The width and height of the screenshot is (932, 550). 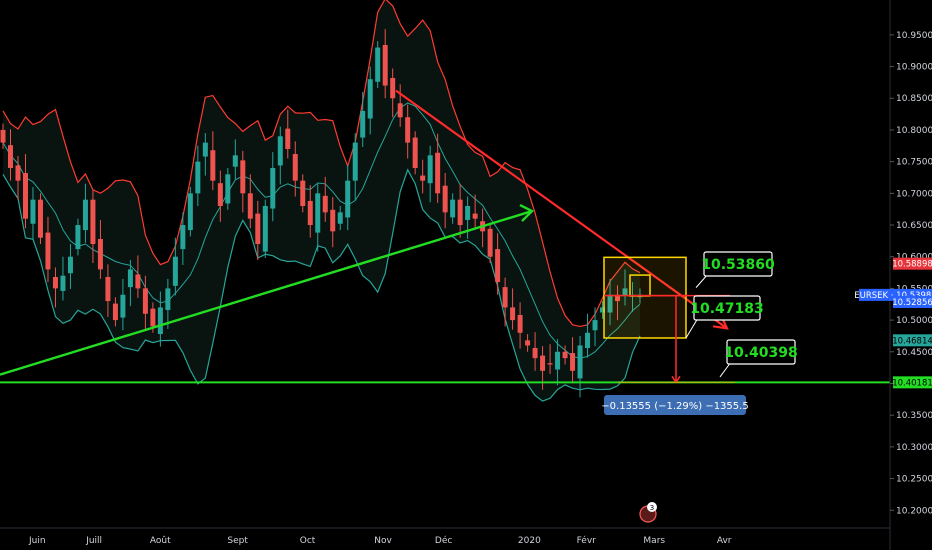 What do you see at coordinates (645, 297) in the screenshot?
I see `range-box` at bounding box center [645, 297].